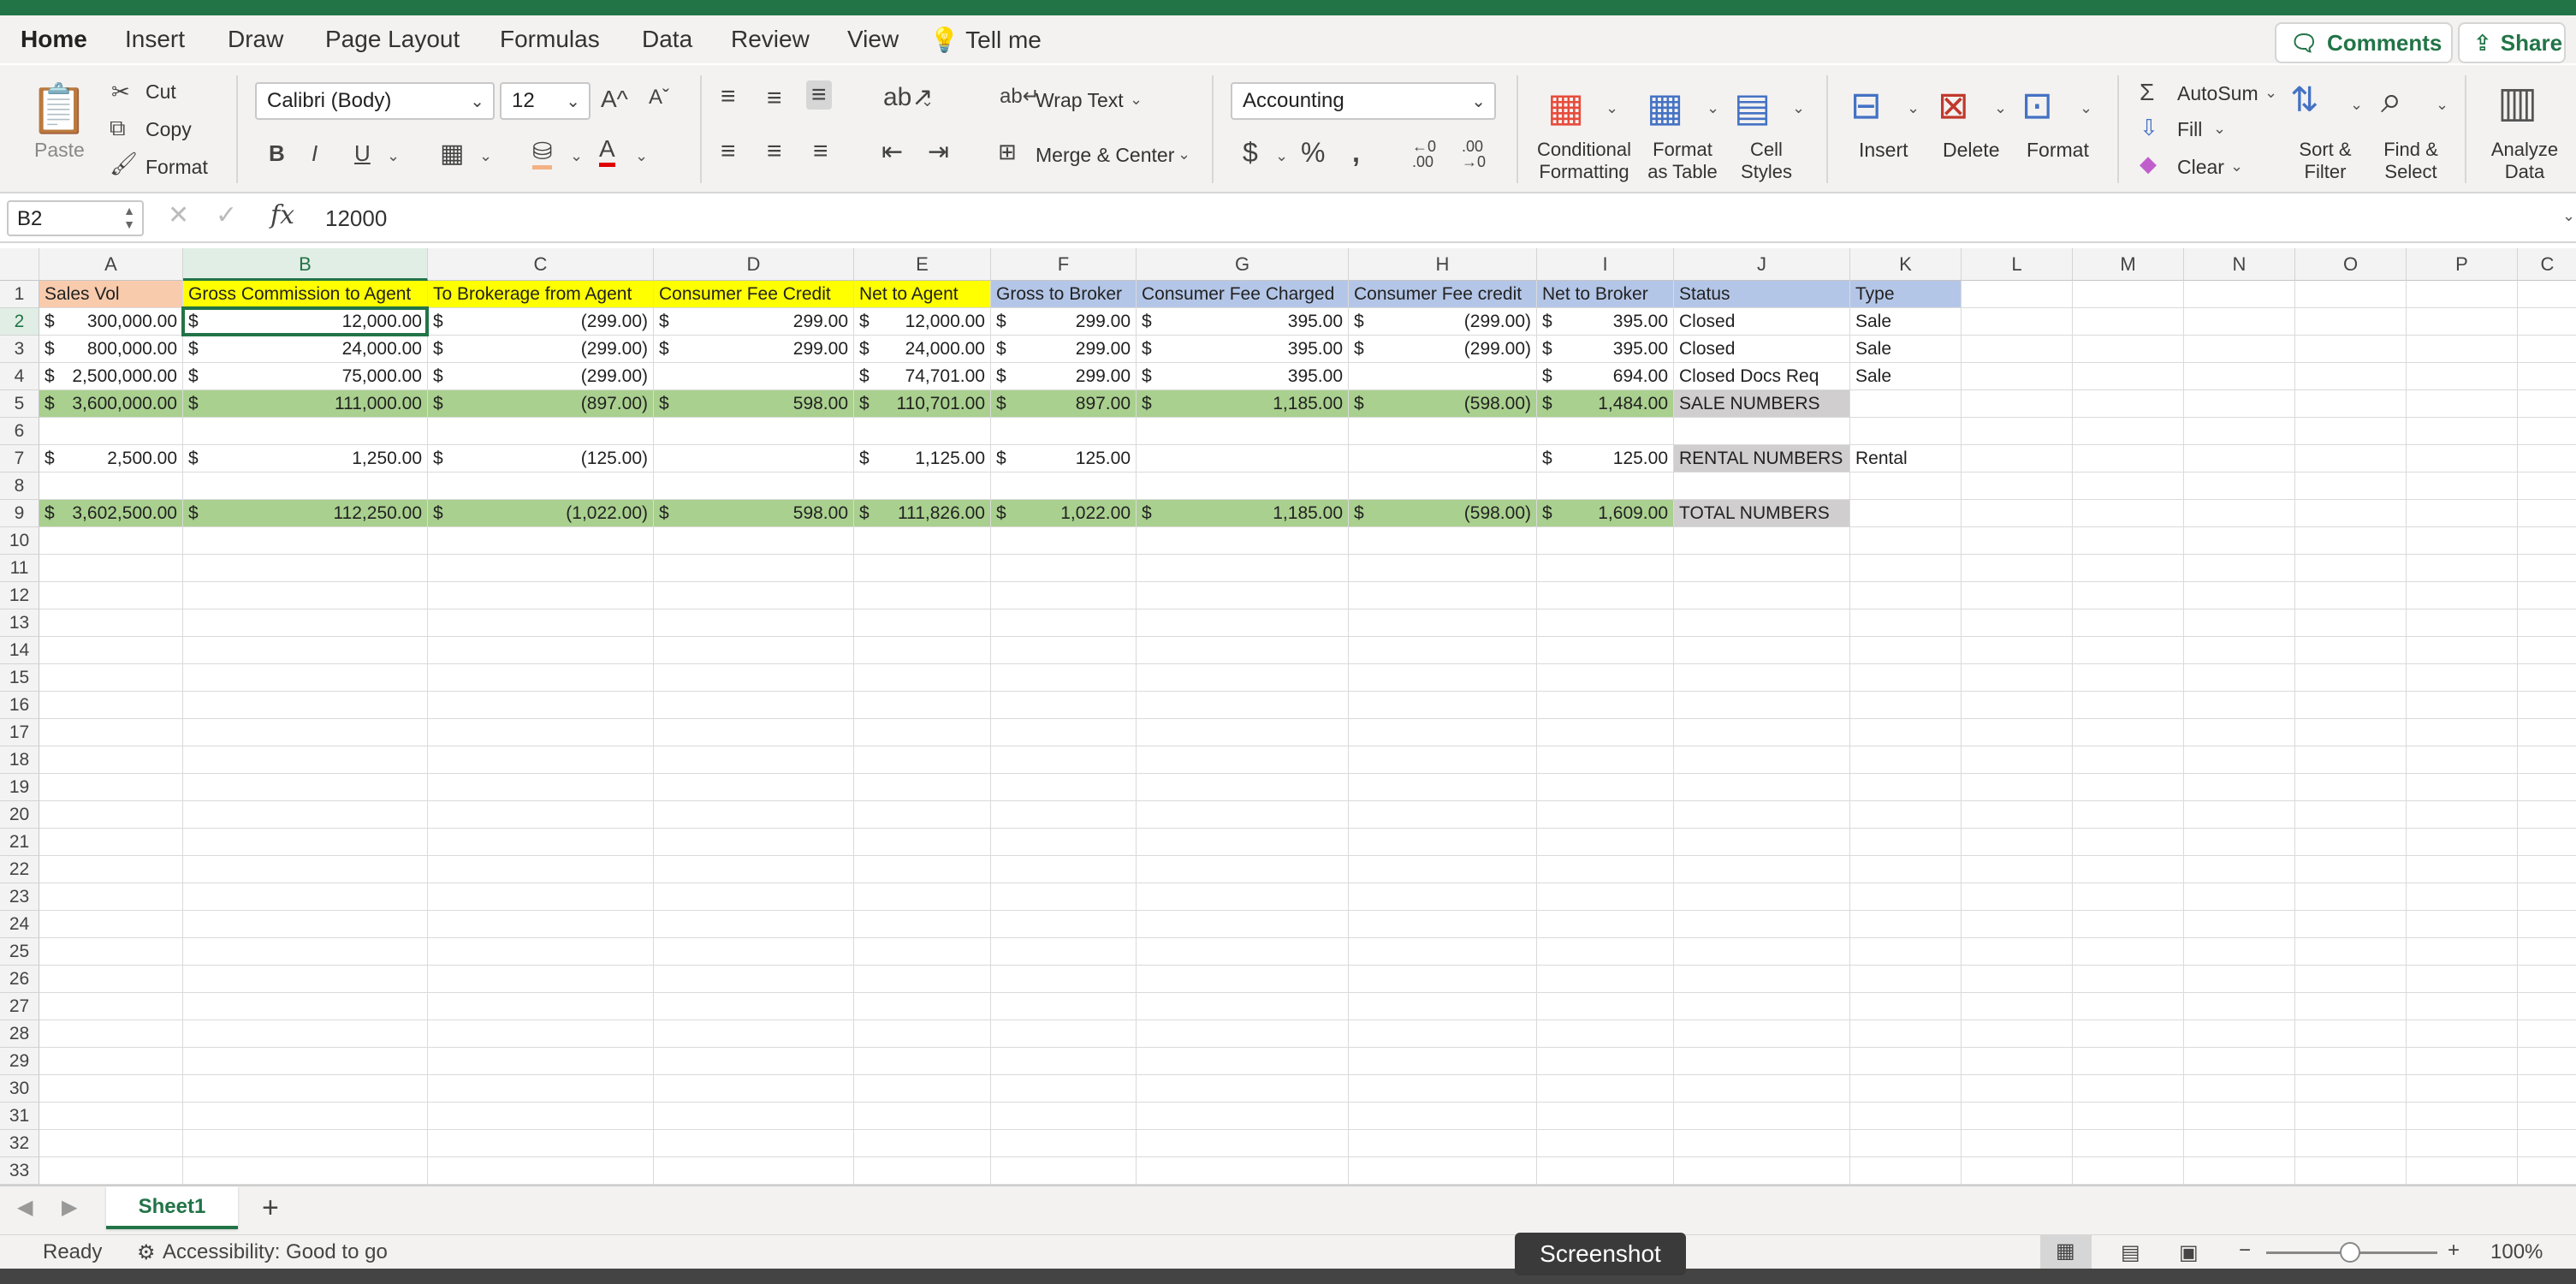 The height and width of the screenshot is (1284, 2576). I want to click on row-header: 22, so click(19, 869).